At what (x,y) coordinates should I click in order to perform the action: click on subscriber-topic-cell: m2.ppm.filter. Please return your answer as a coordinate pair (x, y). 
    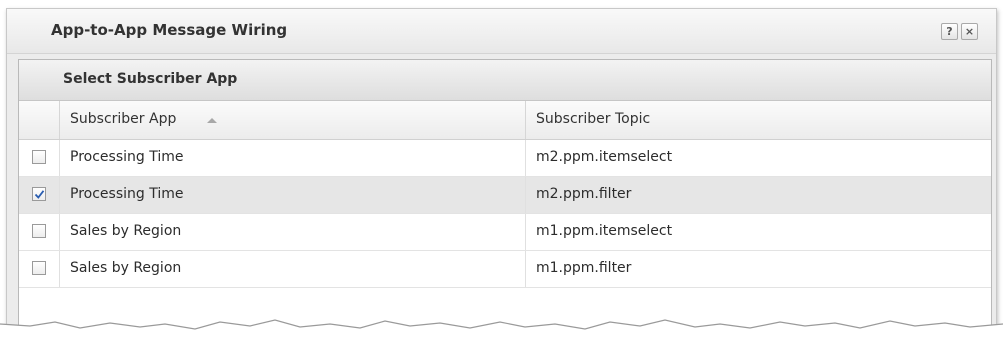
    Looking at the image, I should click on (758, 195).